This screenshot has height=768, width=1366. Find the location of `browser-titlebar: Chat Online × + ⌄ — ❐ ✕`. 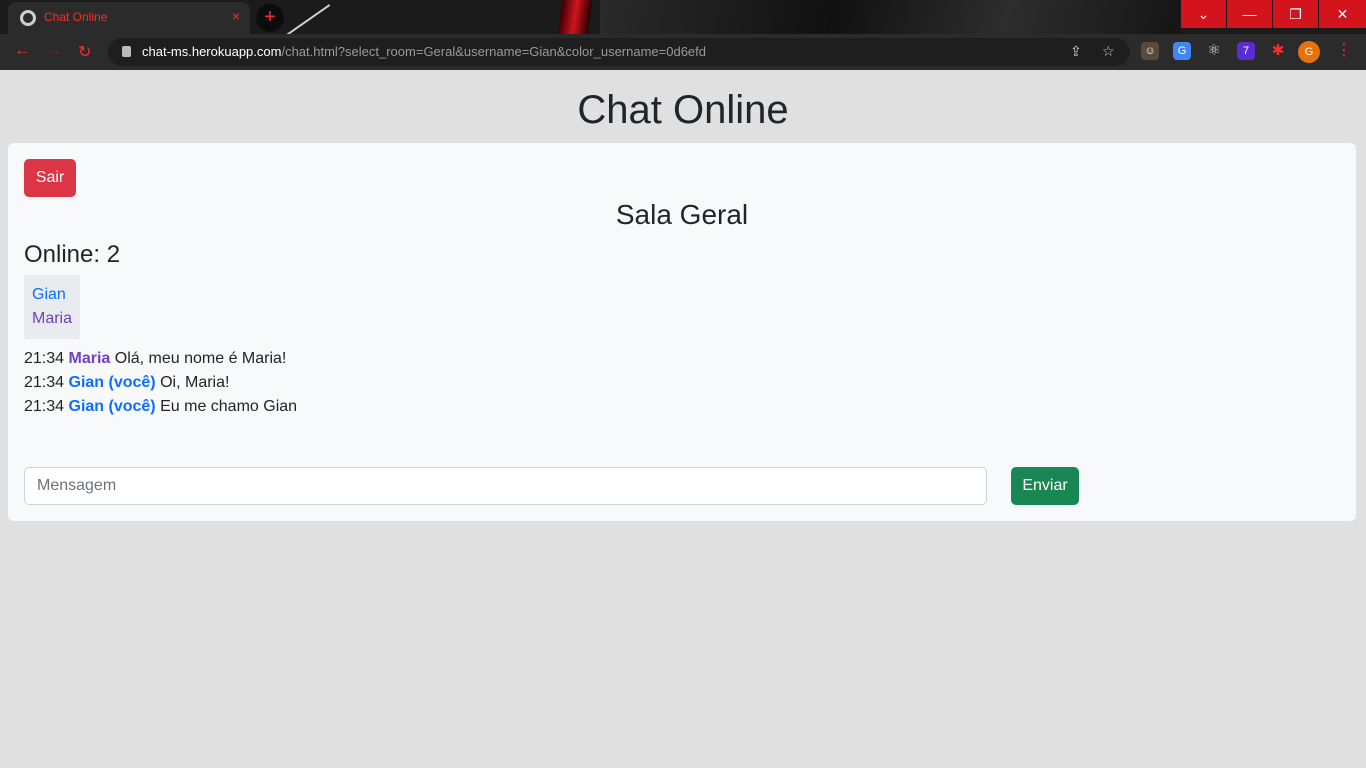

browser-titlebar: Chat Online × + ⌄ — ❐ ✕ is located at coordinates (683, 17).